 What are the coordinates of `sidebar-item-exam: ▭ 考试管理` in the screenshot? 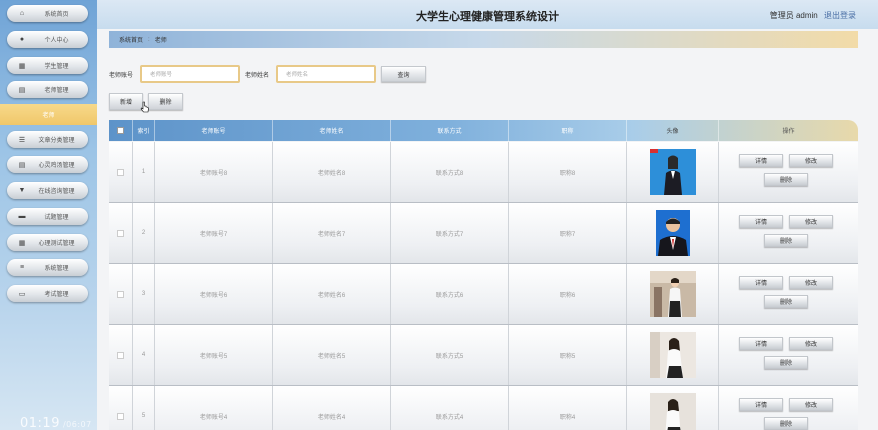 It's located at (47, 293).